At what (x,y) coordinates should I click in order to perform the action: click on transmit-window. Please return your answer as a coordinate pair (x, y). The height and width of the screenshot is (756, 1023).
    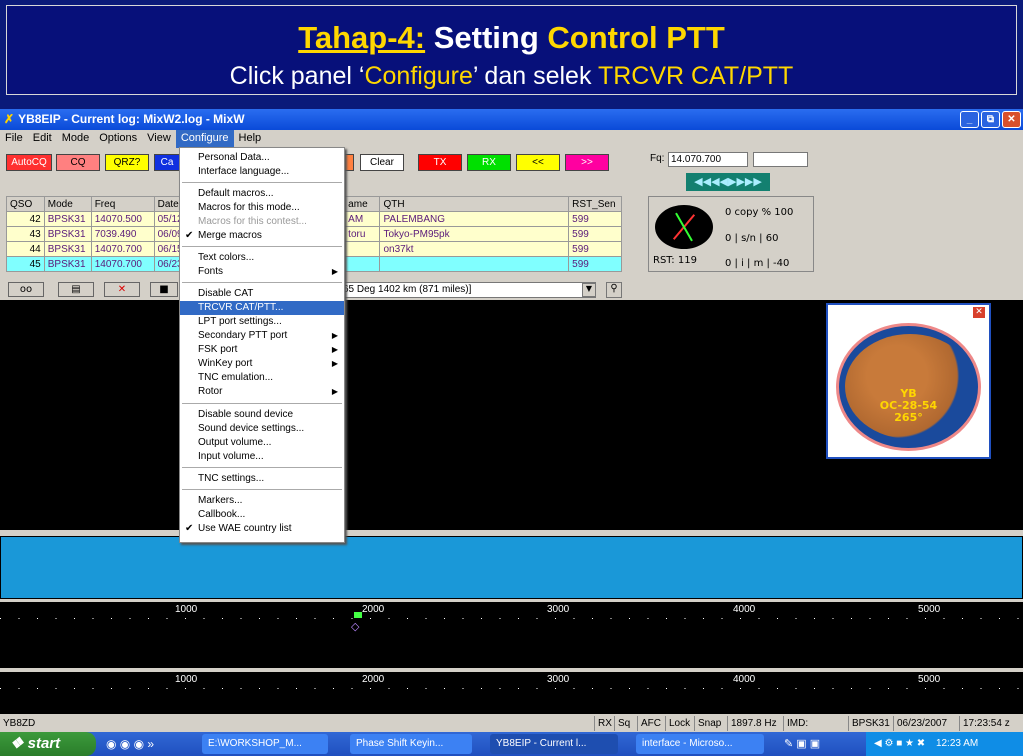
    Looking at the image, I should click on (511, 567).